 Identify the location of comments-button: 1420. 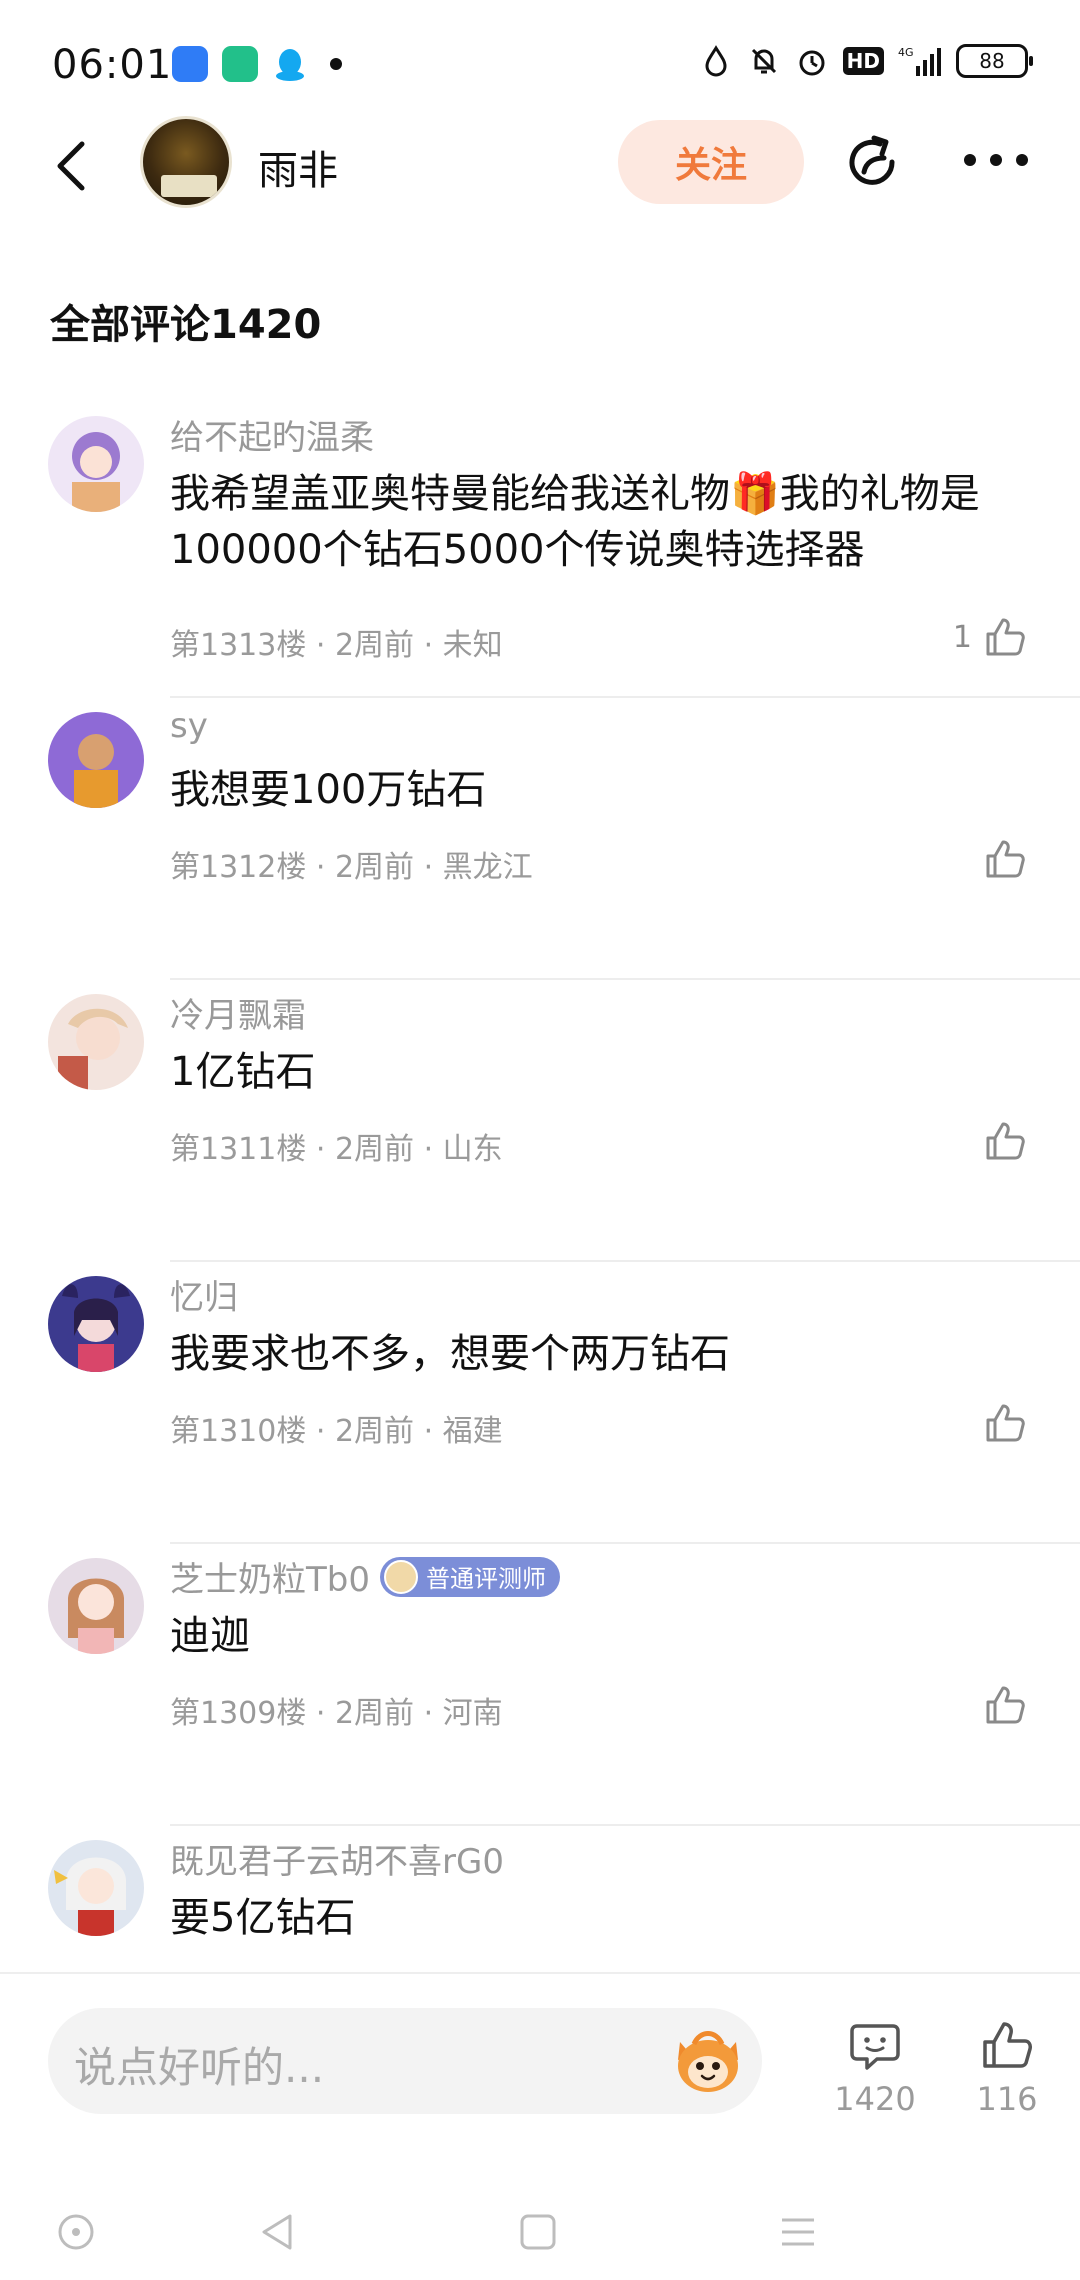
(875, 2068).